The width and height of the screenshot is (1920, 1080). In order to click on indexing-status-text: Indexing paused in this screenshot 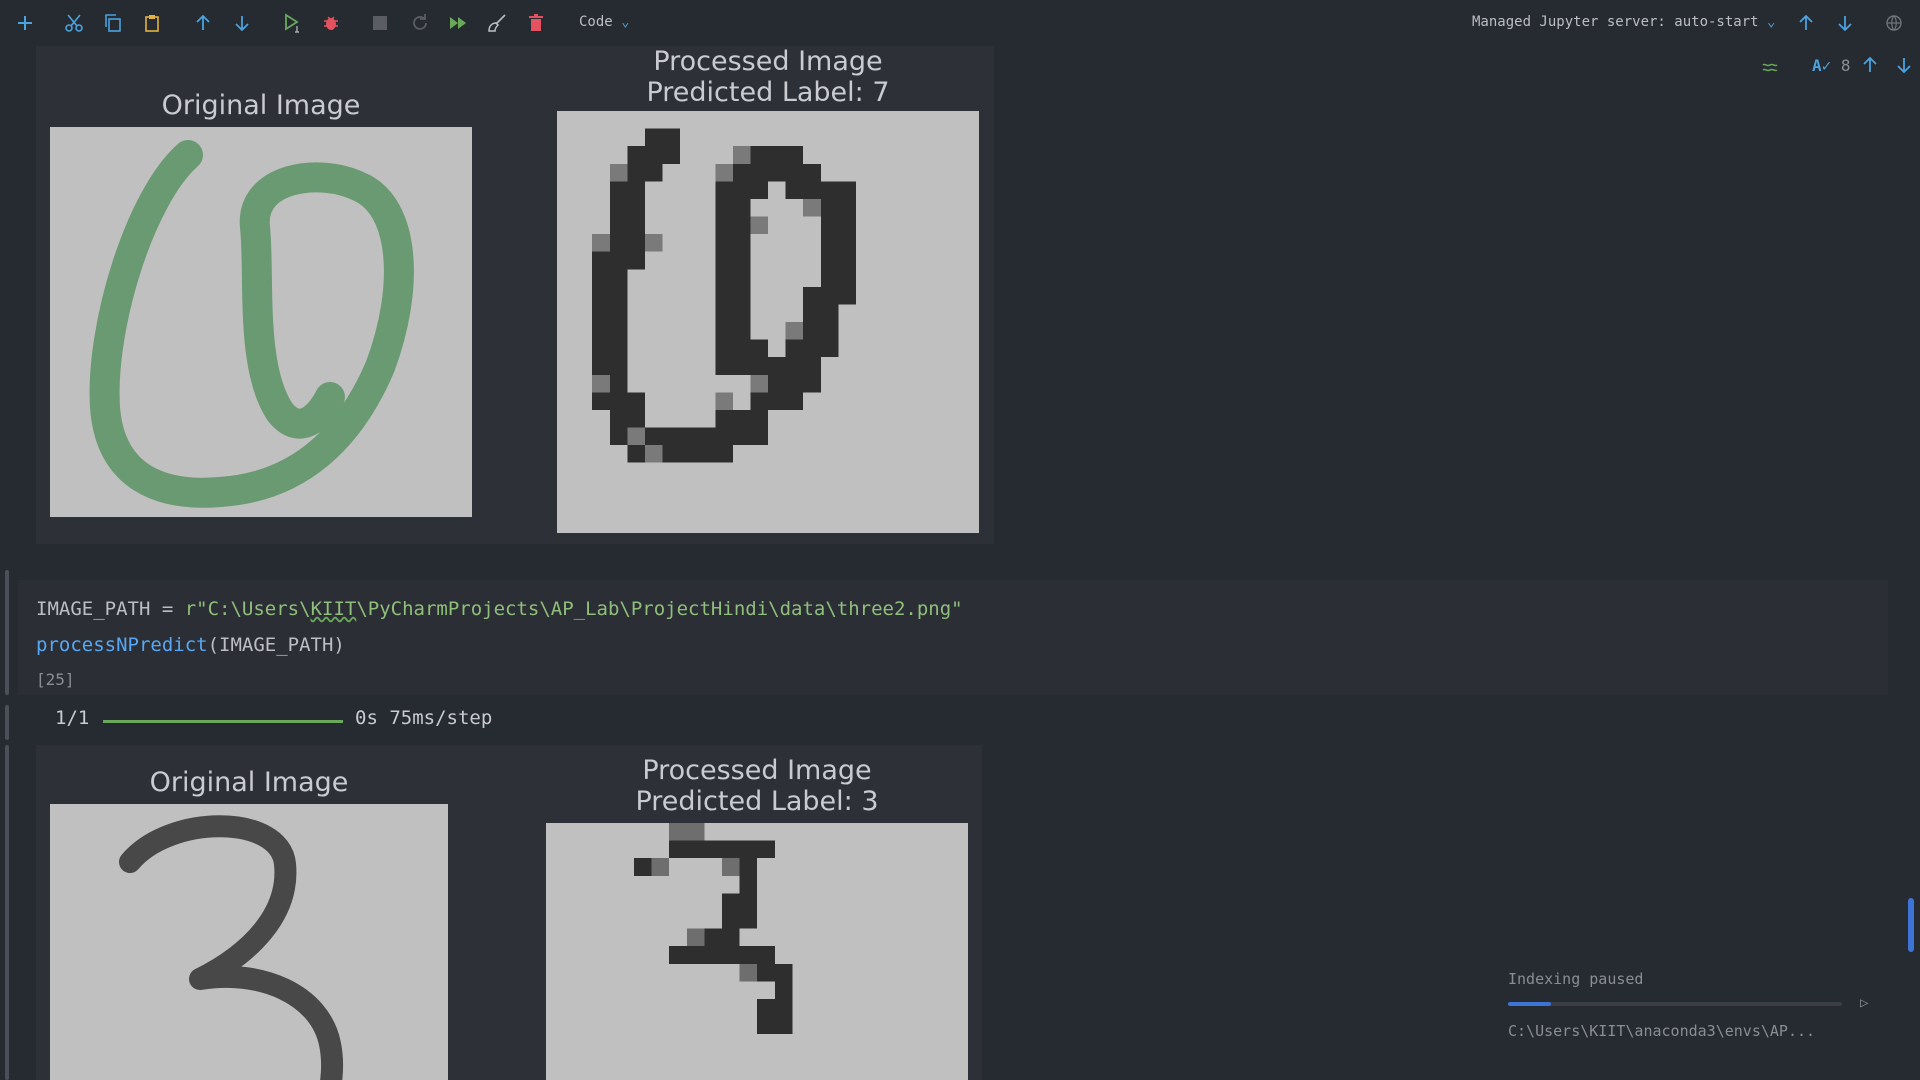, I will do `click(1576, 979)`.